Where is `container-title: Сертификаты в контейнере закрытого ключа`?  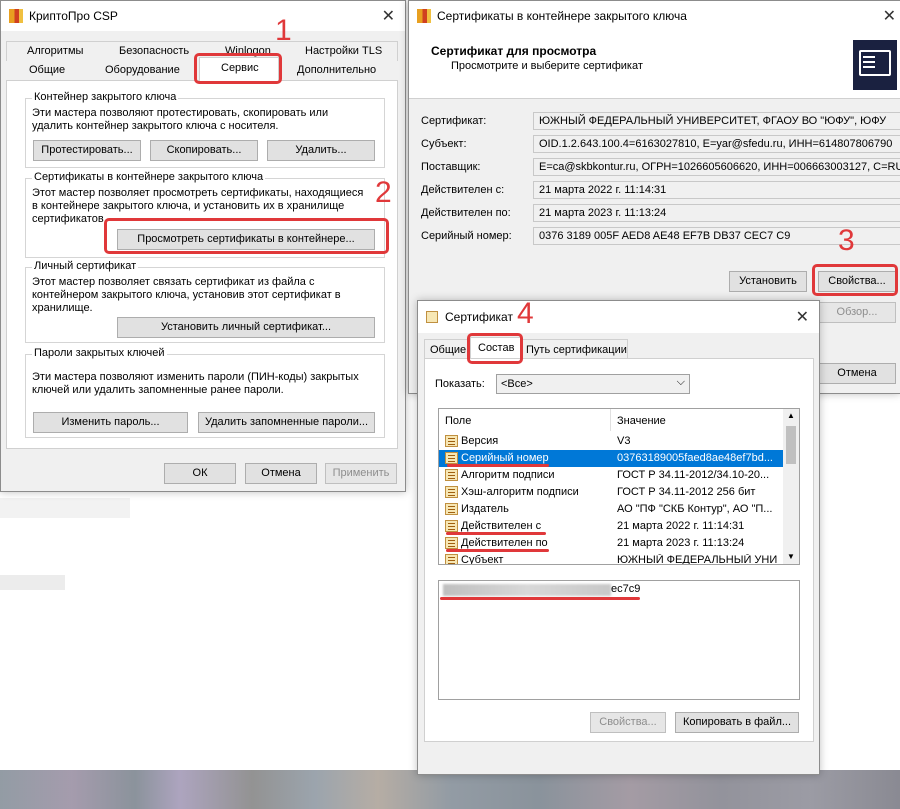
container-title: Сертификаты в контейнере закрытого ключа is located at coordinates (562, 16).